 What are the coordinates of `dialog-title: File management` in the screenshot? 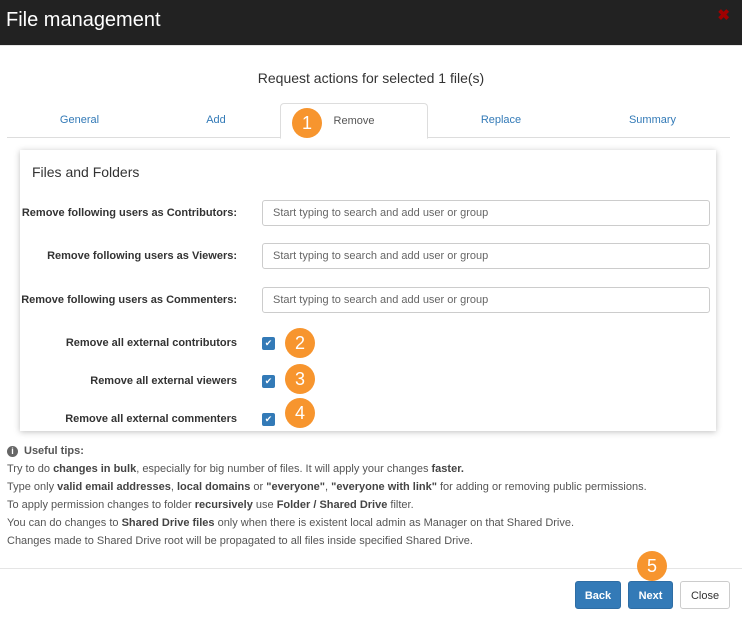 It's located at (83, 20).